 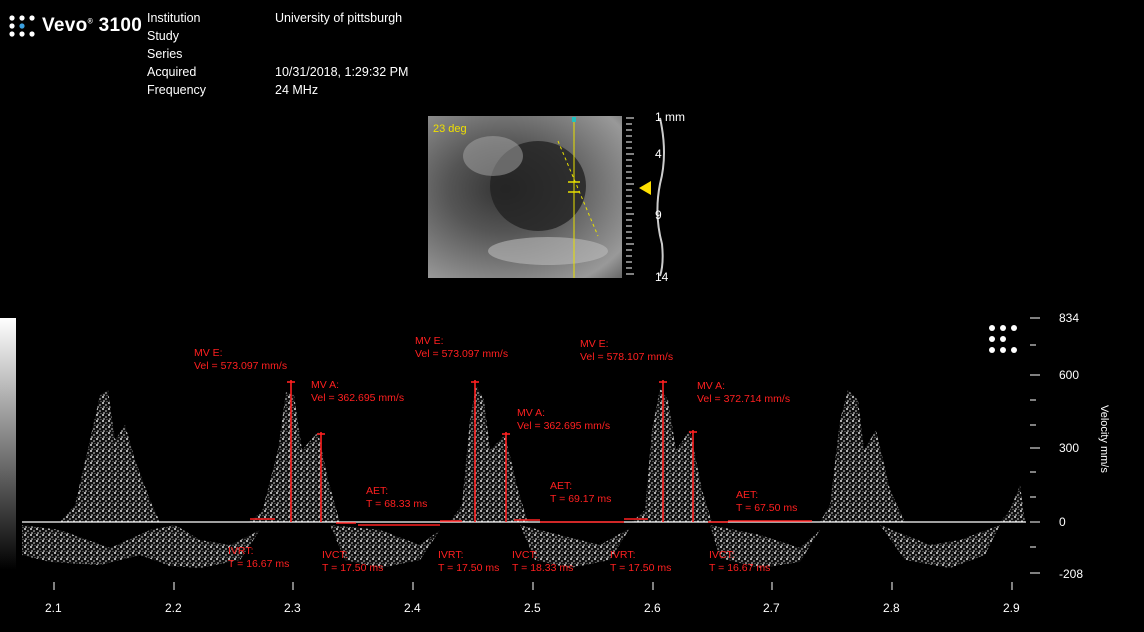 I want to click on vevo-watermark-icon, so click(x=1003, y=339).